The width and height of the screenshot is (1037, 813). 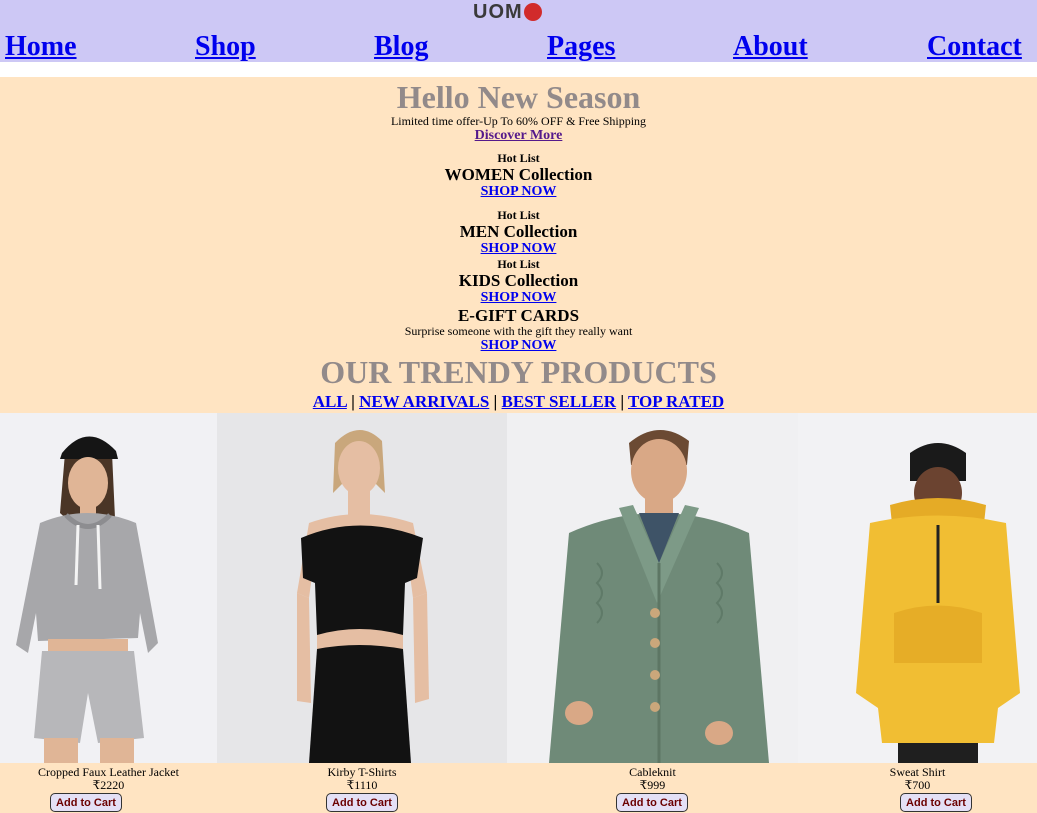 What do you see at coordinates (917, 588) in the screenshot?
I see `product-image-yellow-jacket` at bounding box center [917, 588].